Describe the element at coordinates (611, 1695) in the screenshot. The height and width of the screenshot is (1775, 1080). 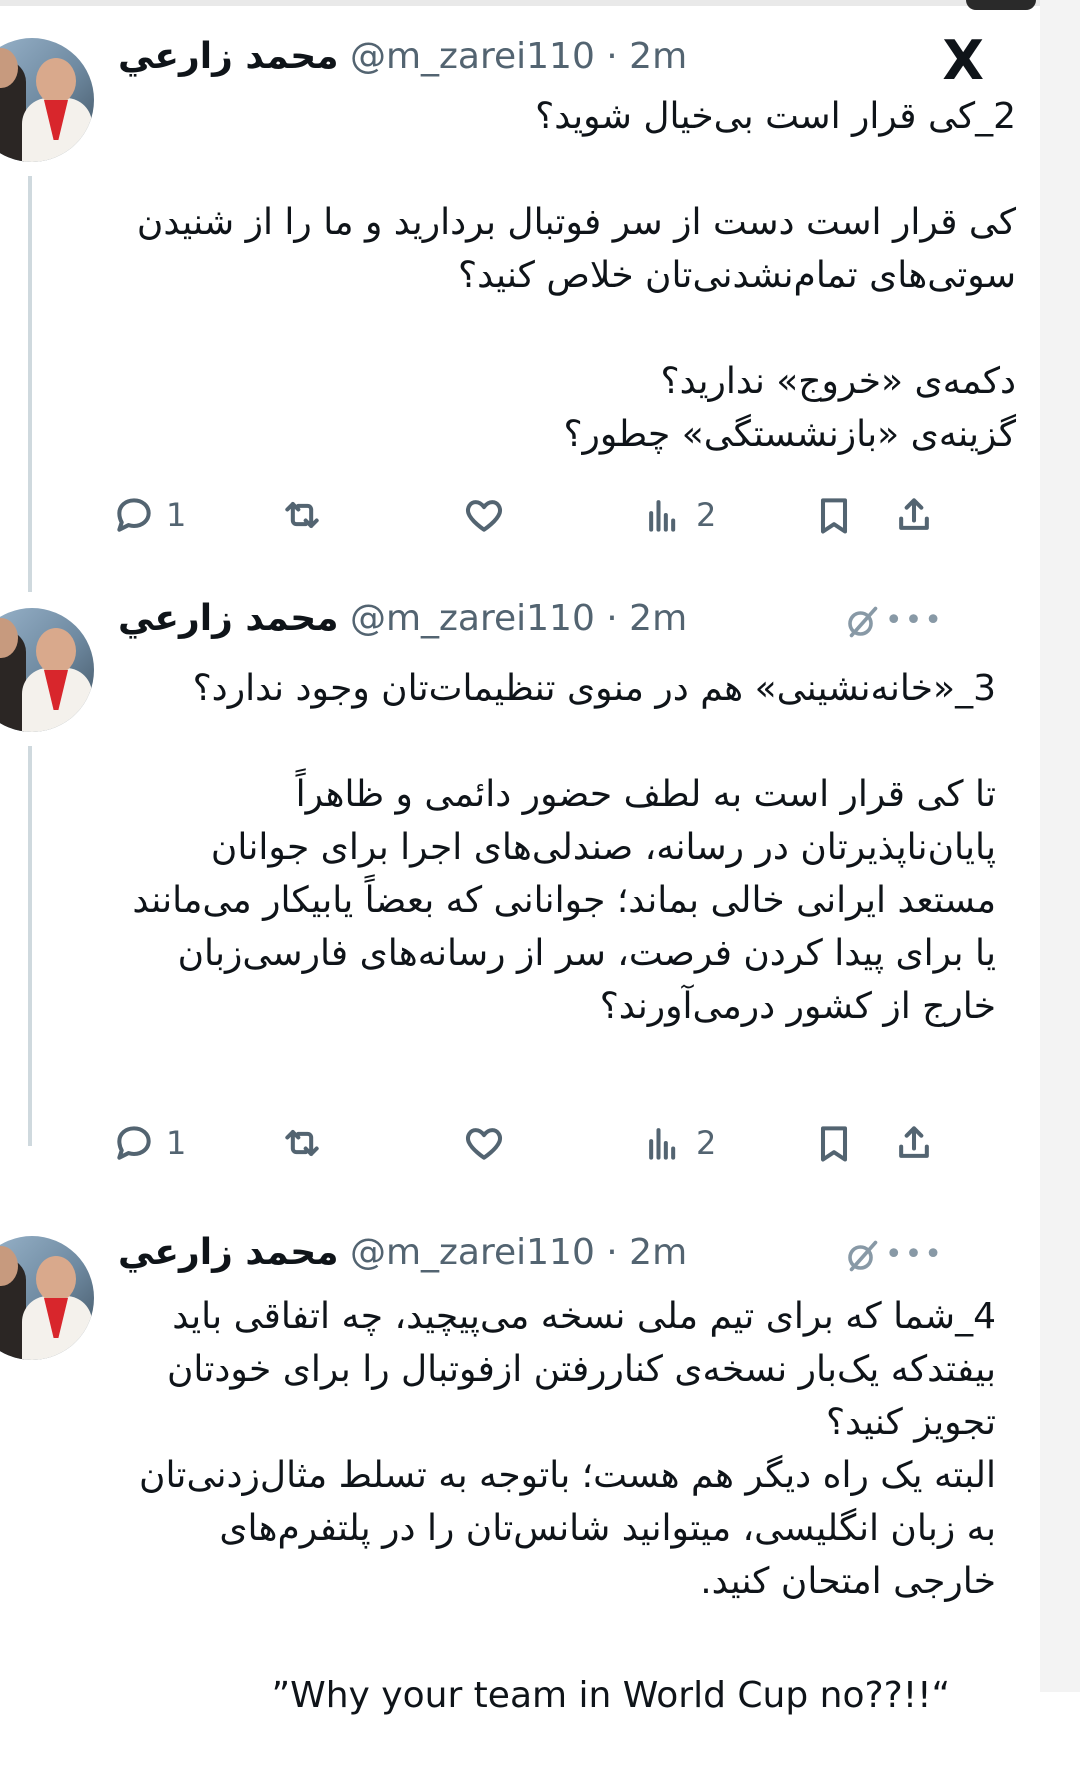
I see `english-quote-text: ”Why your team in World Cup no??!!“` at that location.